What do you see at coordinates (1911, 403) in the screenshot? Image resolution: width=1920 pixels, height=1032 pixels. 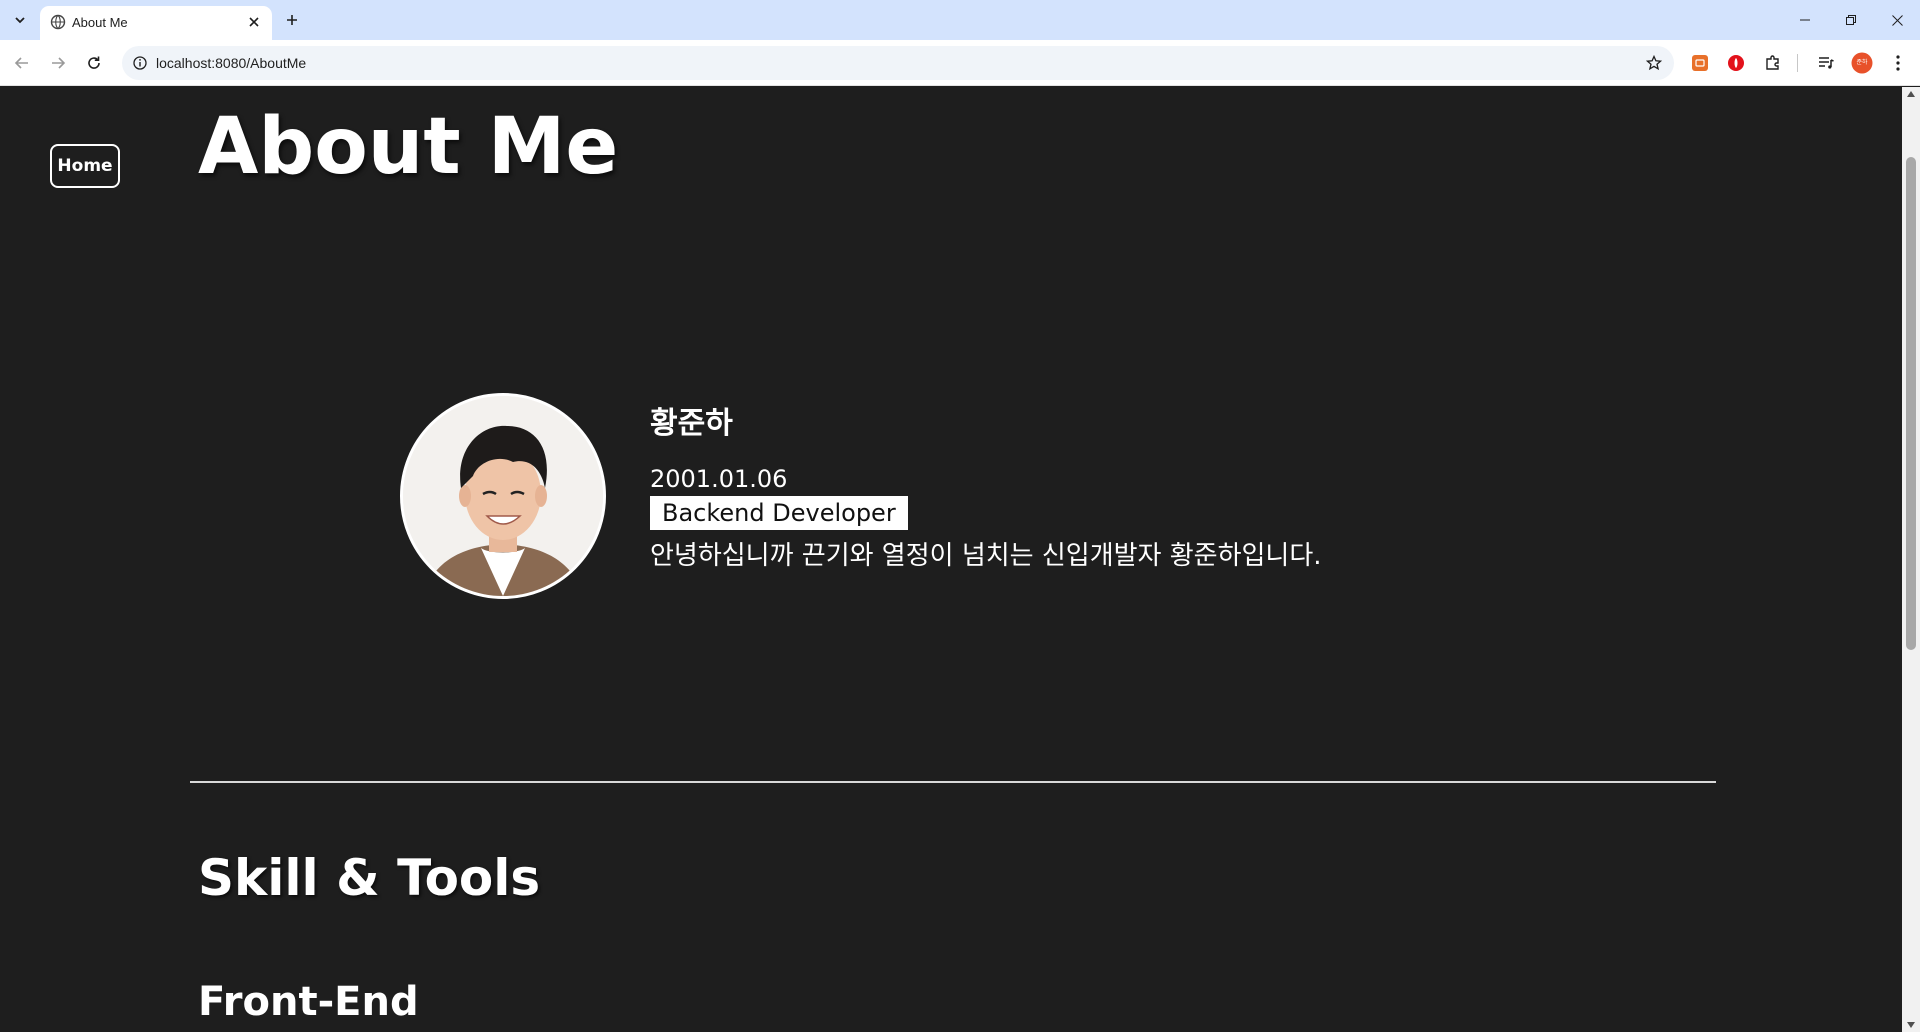 I see `scroll-thumb` at bounding box center [1911, 403].